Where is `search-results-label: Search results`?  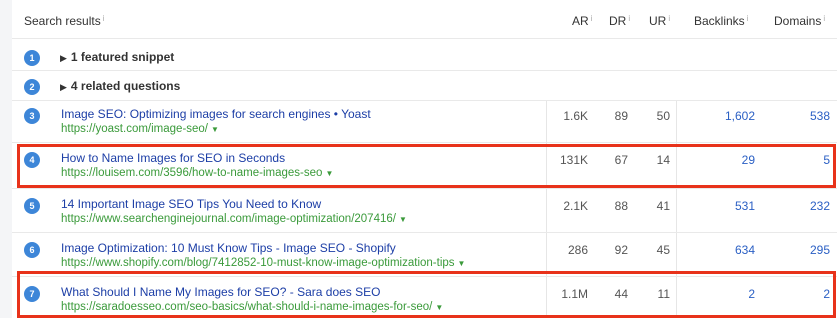 search-results-label: Search results is located at coordinates (62, 21).